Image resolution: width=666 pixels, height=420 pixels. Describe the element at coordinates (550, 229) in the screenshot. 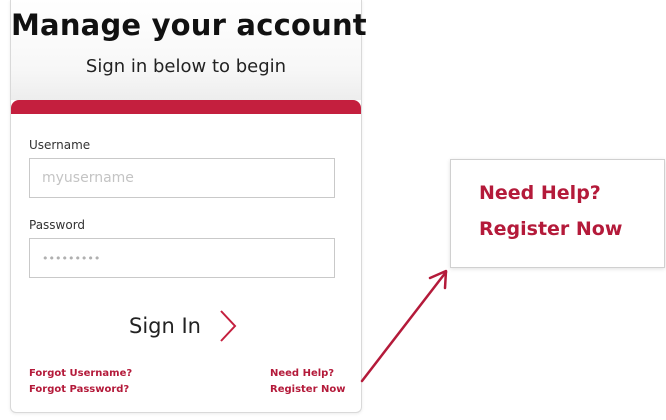

I see `callout-register-now-link: Register Now` at that location.